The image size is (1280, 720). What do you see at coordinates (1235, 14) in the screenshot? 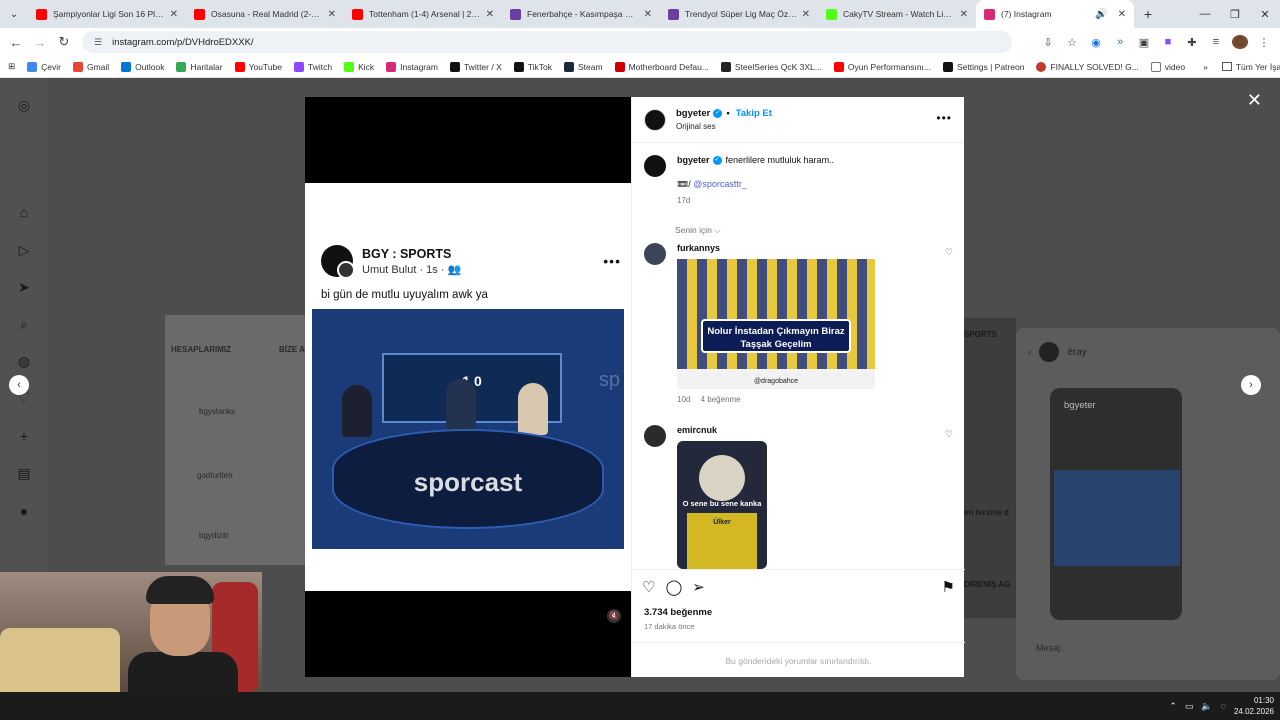
I see `restore-icon: ❐` at bounding box center [1235, 14].